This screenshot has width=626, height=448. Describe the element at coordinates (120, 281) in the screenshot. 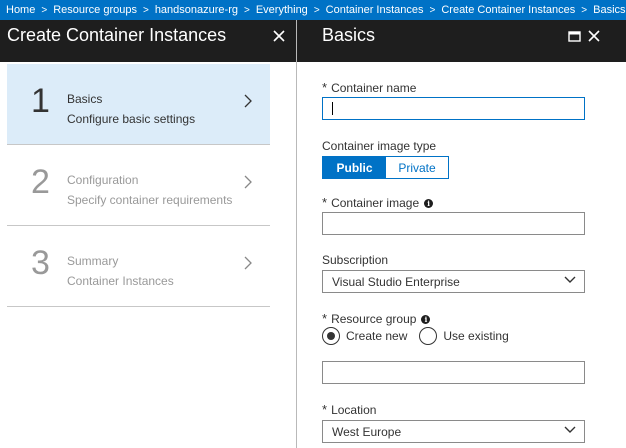

I see `step-subtitle: Container Instances` at that location.